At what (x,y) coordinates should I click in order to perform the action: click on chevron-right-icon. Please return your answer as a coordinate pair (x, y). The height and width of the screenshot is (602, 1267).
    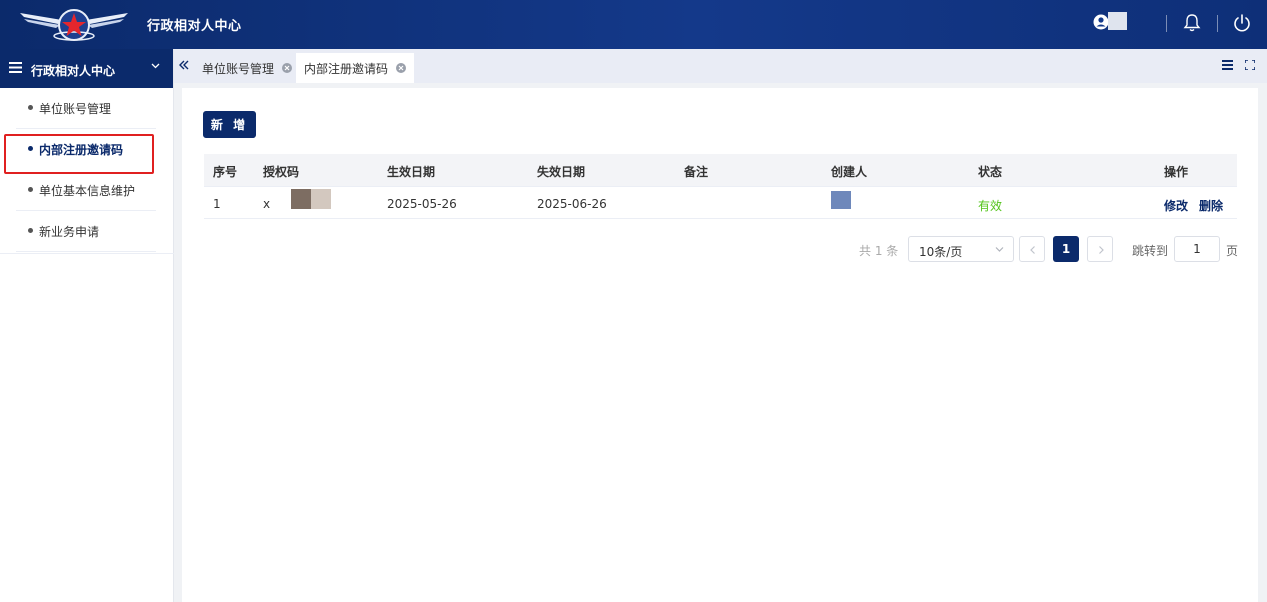
    Looking at the image, I should click on (1101, 250).